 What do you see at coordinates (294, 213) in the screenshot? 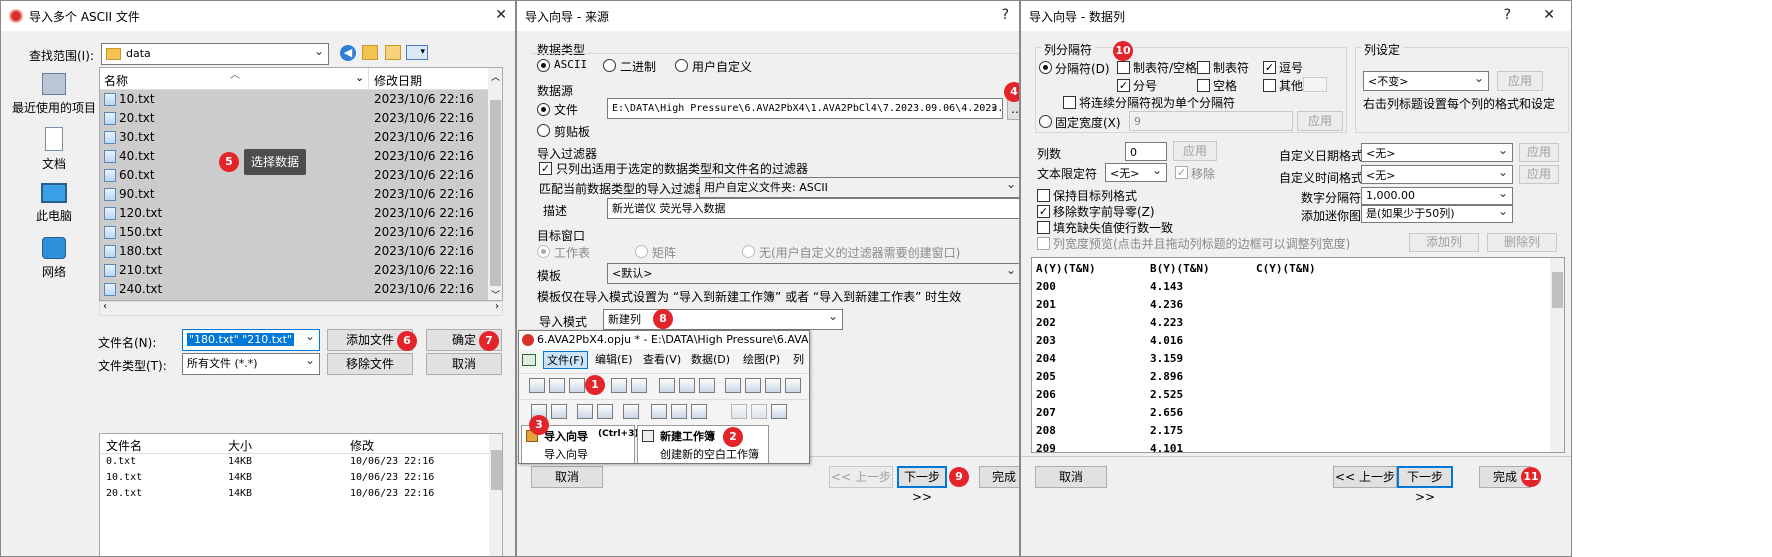
I see `file-row: 120.txt 2023/10/6 22:16` at bounding box center [294, 213].